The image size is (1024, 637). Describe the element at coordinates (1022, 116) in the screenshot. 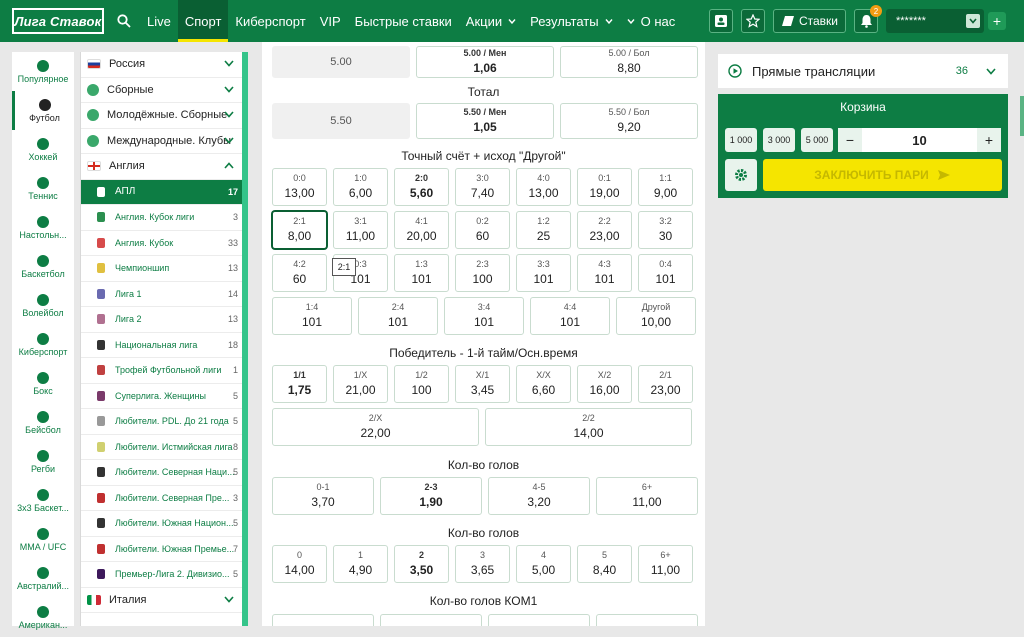

I see `right-scrollbar` at that location.